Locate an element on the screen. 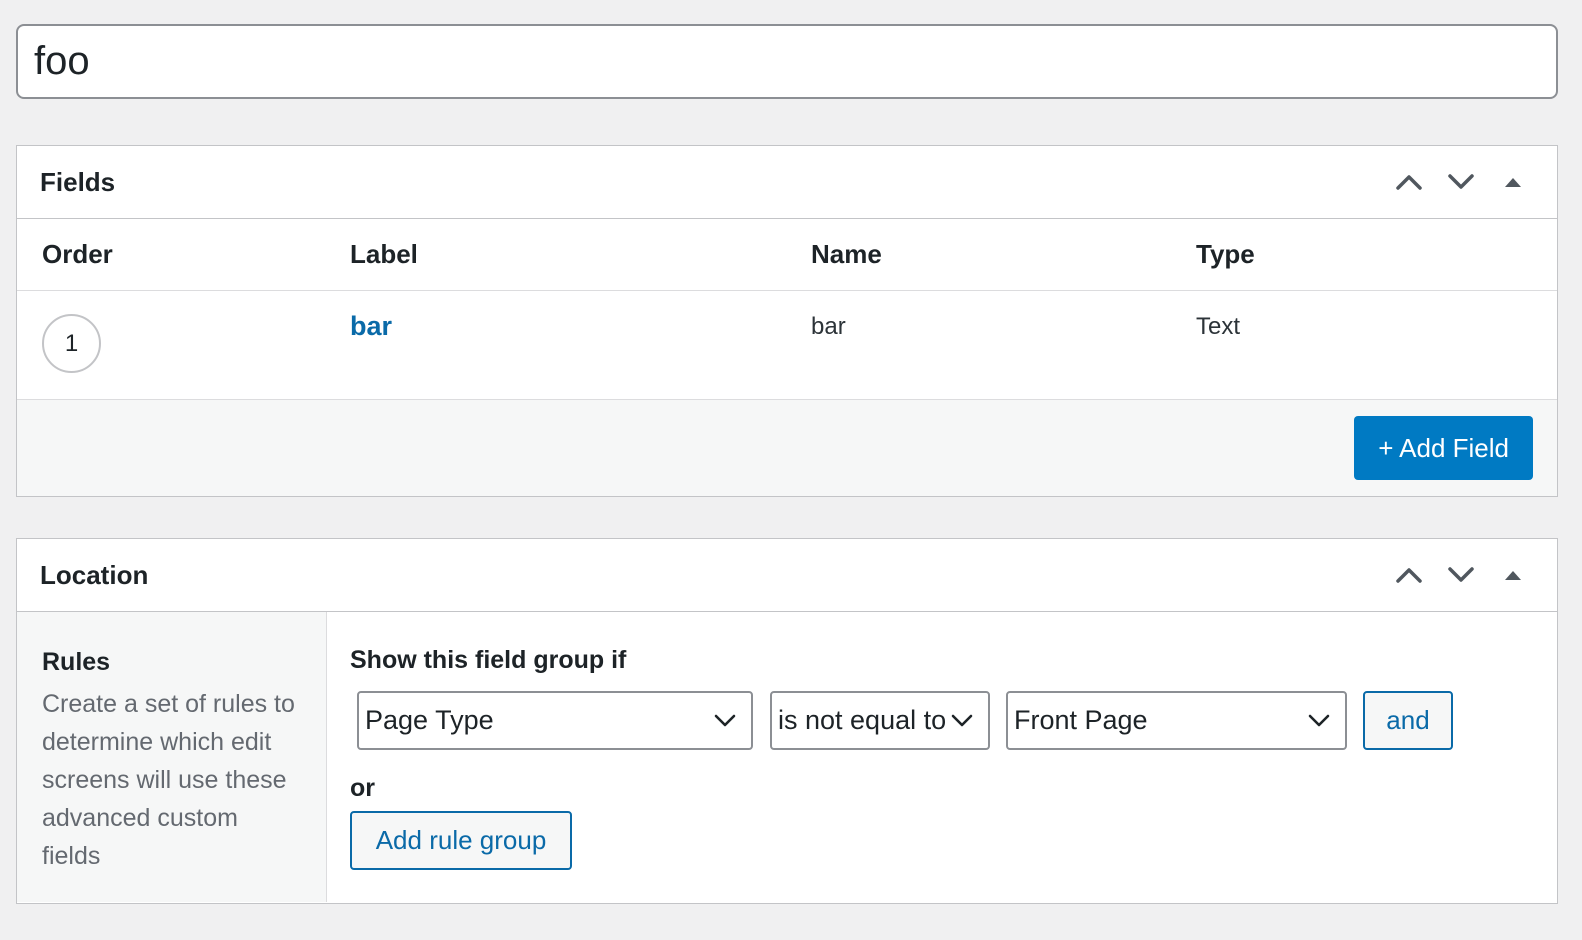 The width and height of the screenshot is (1582, 940). fields-table-header: Order Label Name Type is located at coordinates (787, 255).